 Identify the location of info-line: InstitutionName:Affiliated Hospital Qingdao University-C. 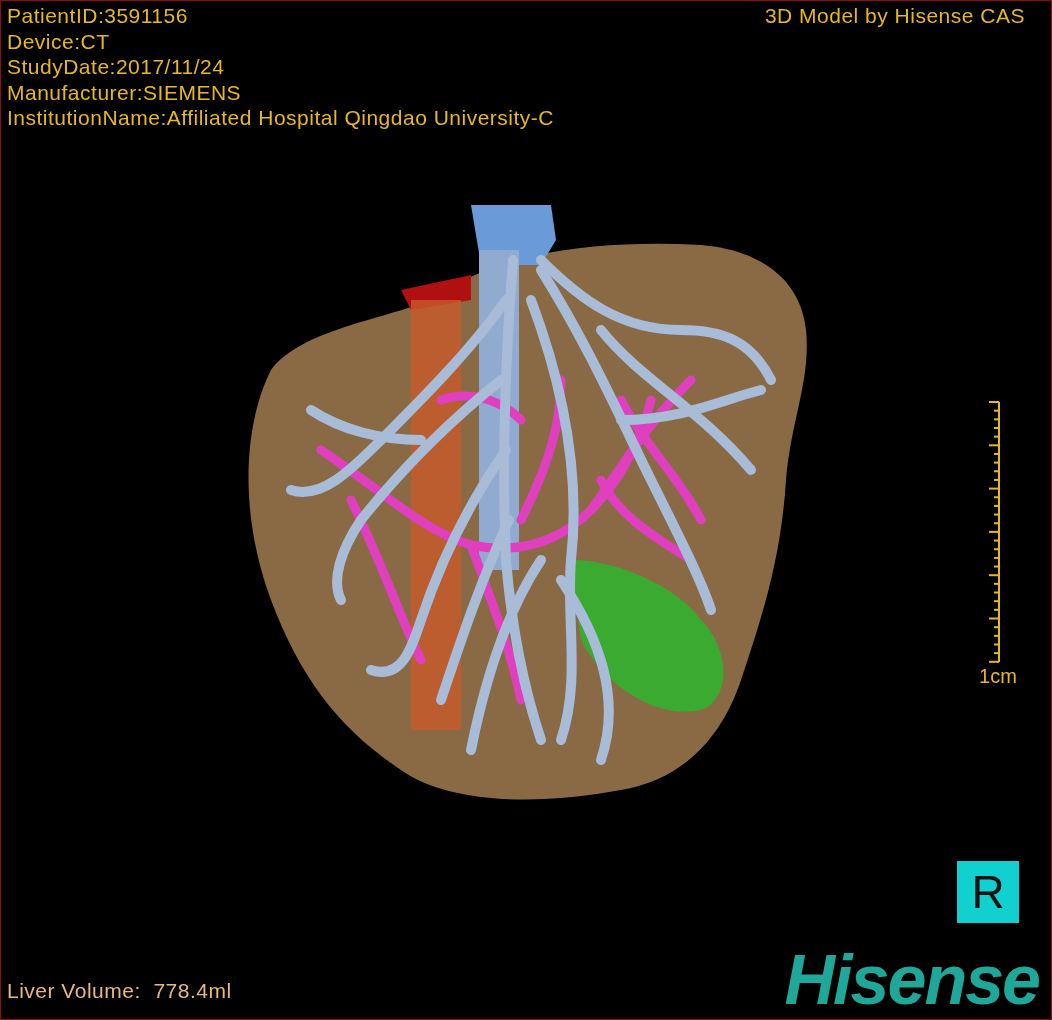
(280, 118).